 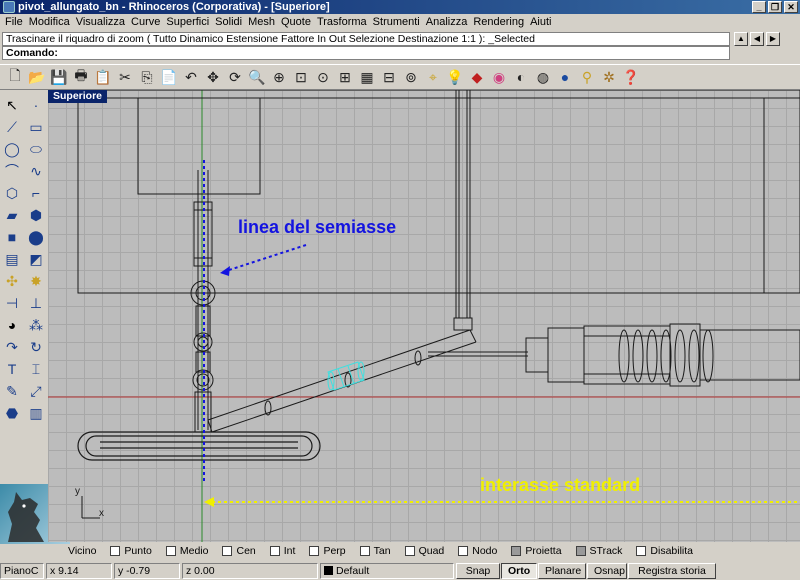 I want to click on snap-quad: Quad, so click(x=424, y=551).